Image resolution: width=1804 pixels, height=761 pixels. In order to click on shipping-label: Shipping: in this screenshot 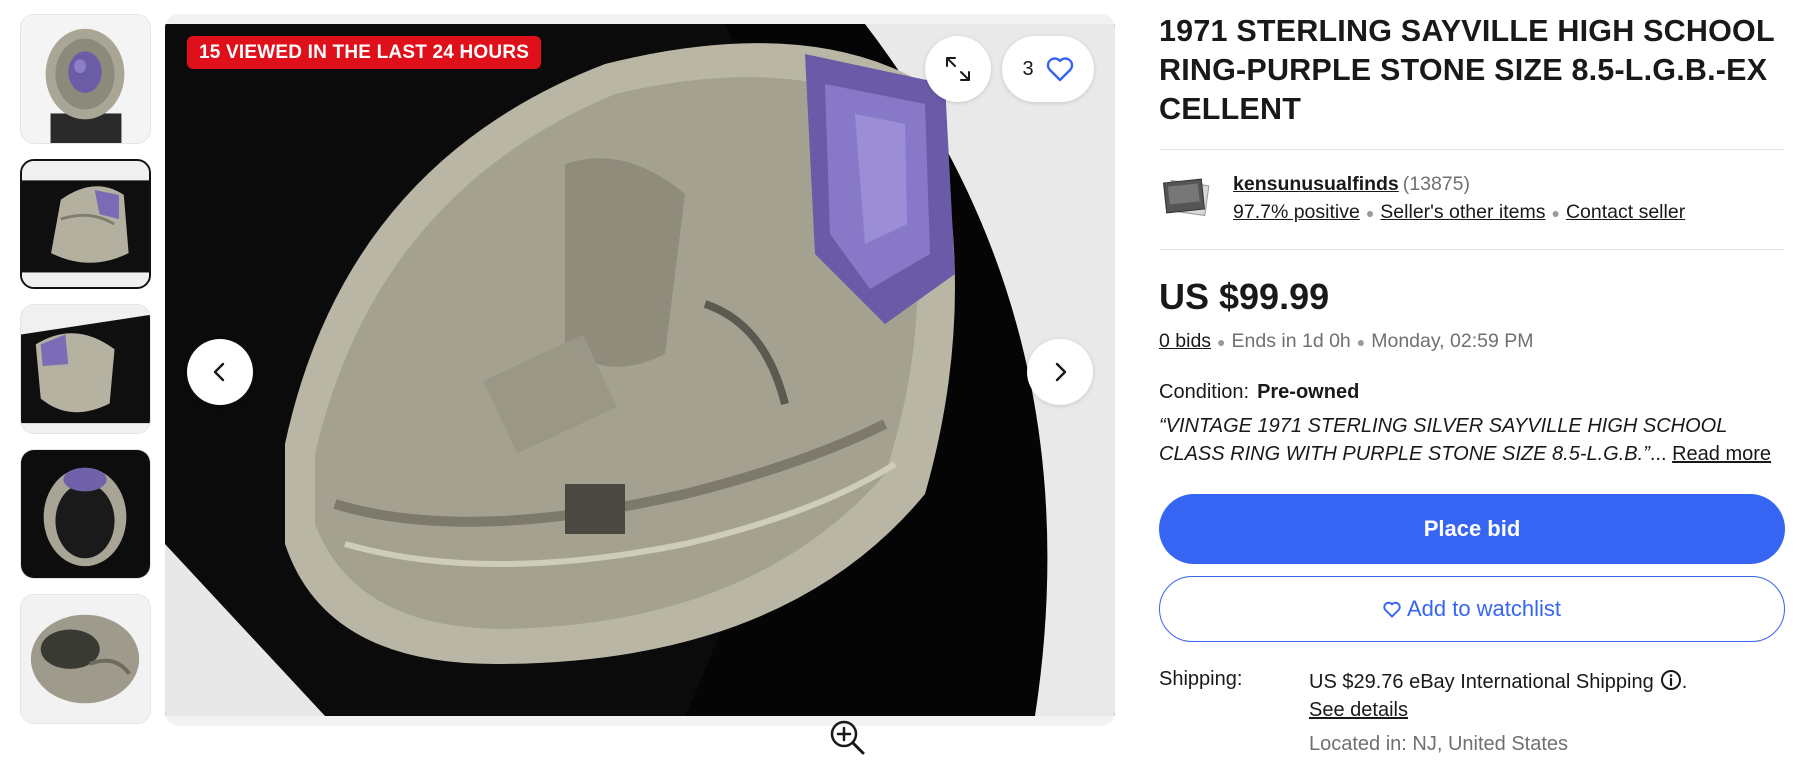, I will do `click(1201, 679)`.